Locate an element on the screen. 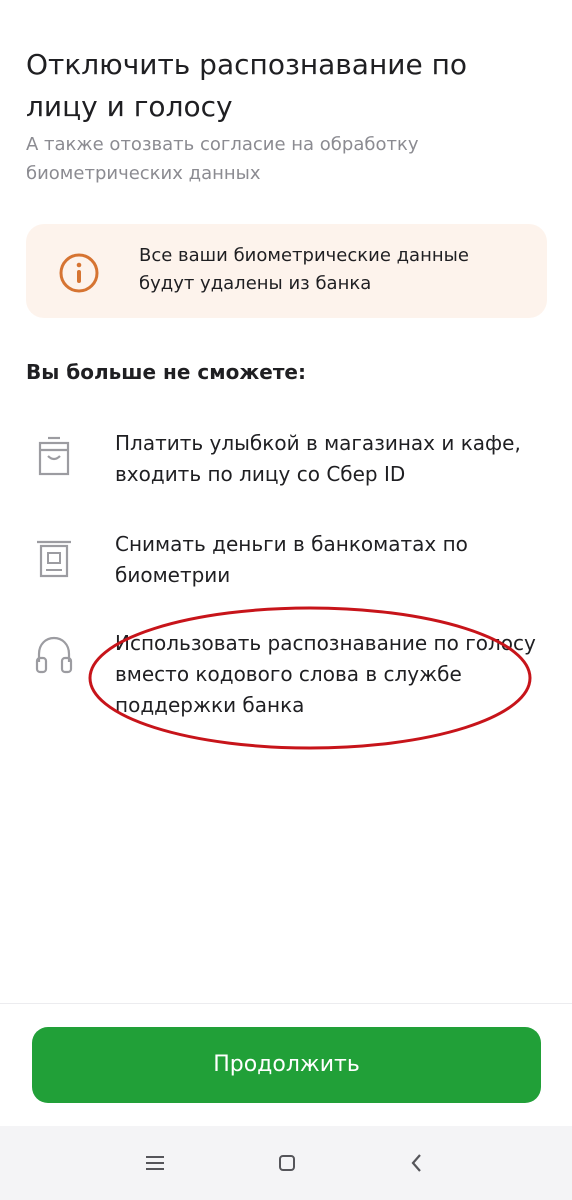  feature-text-atm: Снимать деньги в банкоматах по биометрии is located at coordinates (291, 559).